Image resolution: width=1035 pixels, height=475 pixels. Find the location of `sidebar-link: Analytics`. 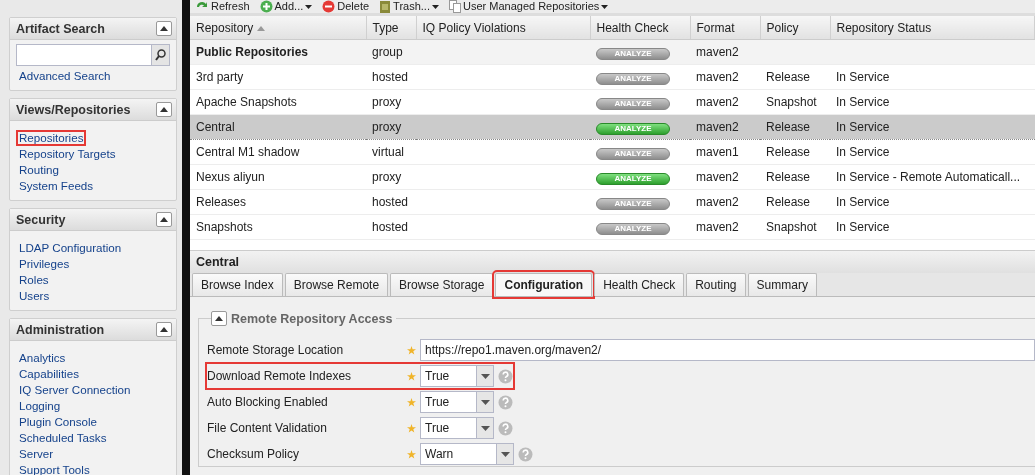

sidebar-link: Analytics is located at coordinates (42, 358).